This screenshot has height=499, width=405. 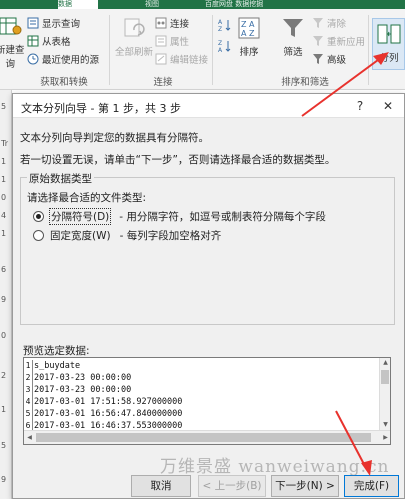 I want to click on scroll-down-arrow-icon: ▼, so click(x=385, y=425).